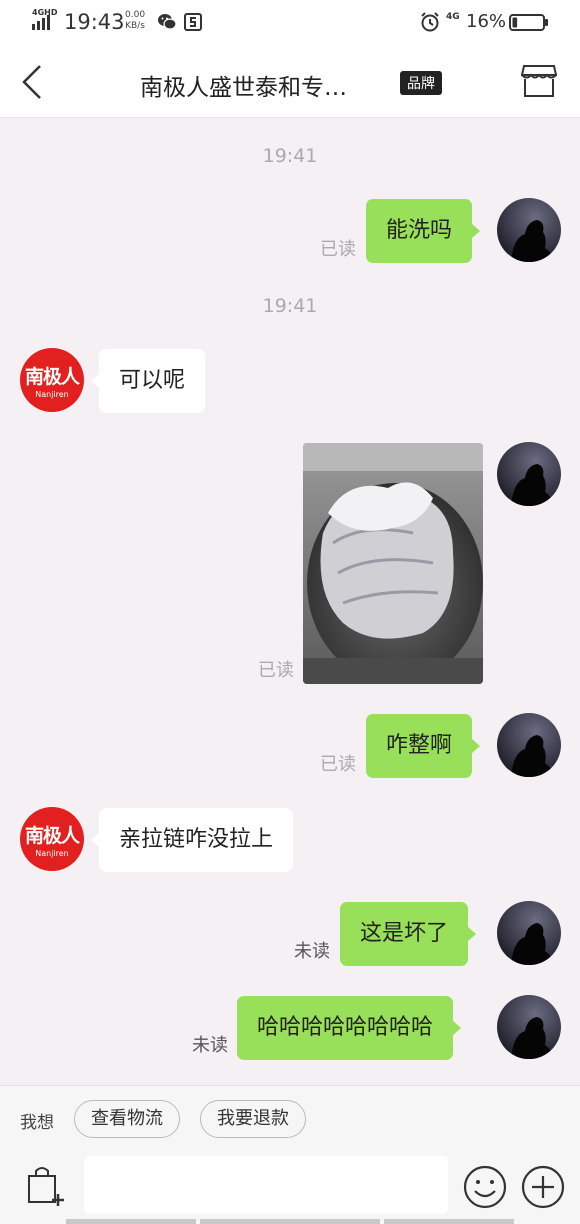  I want to click on quick-action-label: 我想, so click(37, 1123).